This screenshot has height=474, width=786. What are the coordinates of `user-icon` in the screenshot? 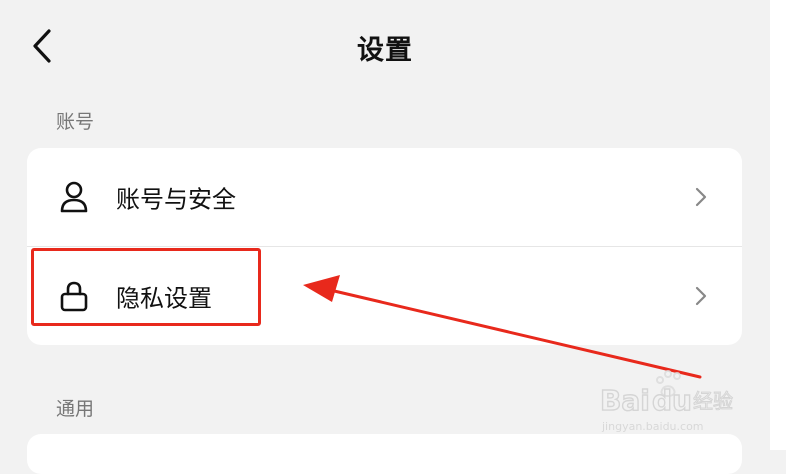 It's located at (74, 197).